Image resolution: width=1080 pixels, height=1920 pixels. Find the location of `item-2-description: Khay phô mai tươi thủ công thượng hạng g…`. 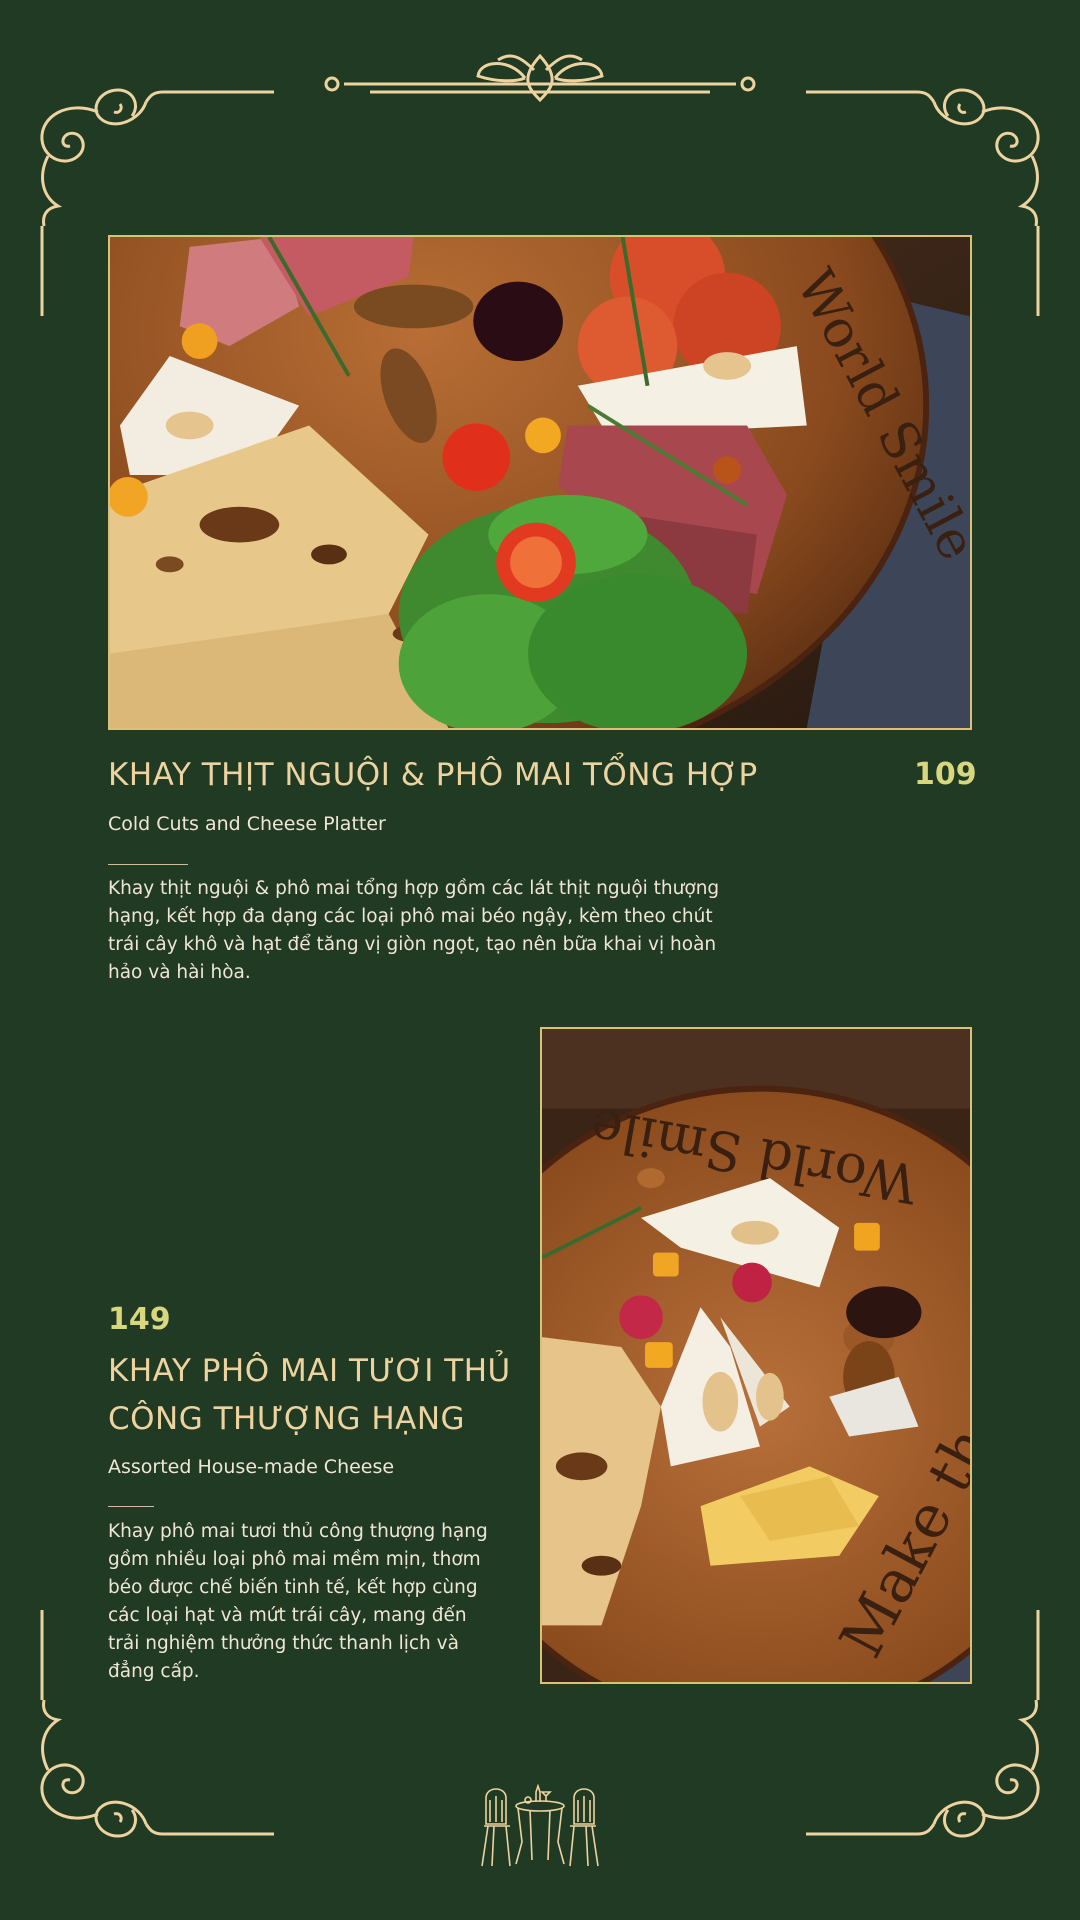

item-2-description: Khay phô mai tươi thủ công thượng hạng g… is located at coordinates (298, 1601).